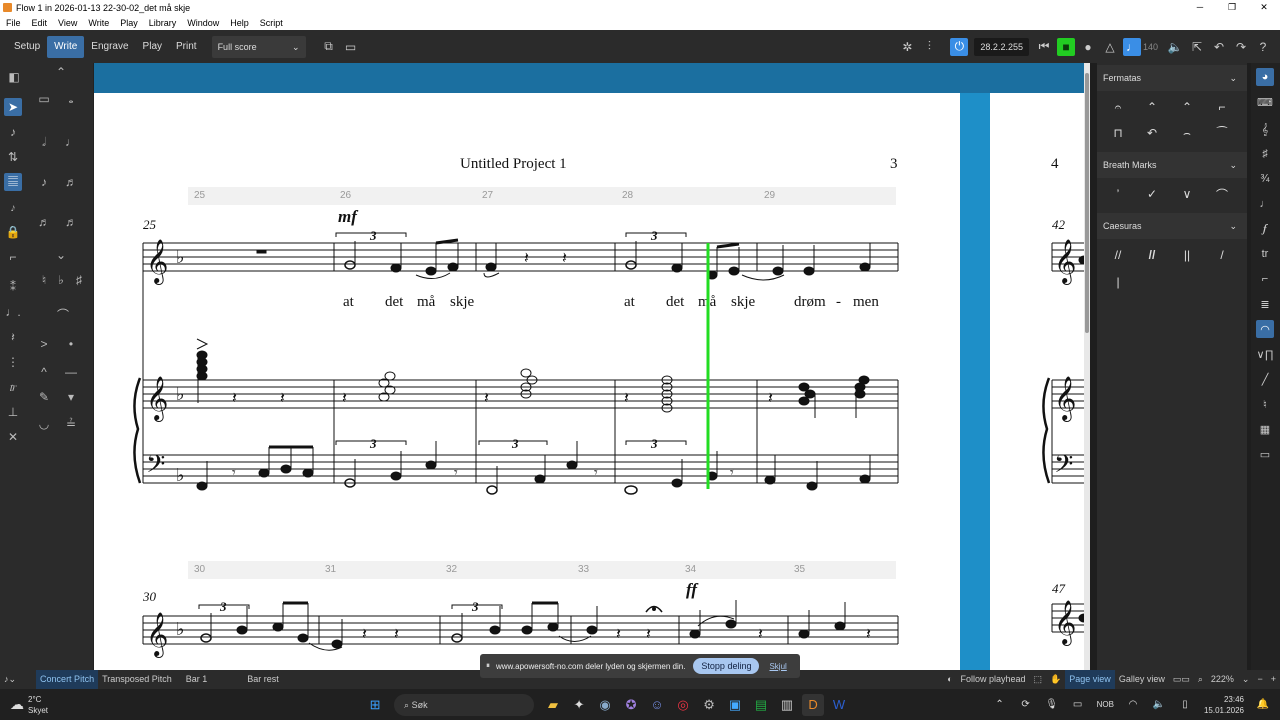 The height and width of the screenshot is (720, 1280). I want to click on quarter-note-icon: ♩, so click(71, 142).